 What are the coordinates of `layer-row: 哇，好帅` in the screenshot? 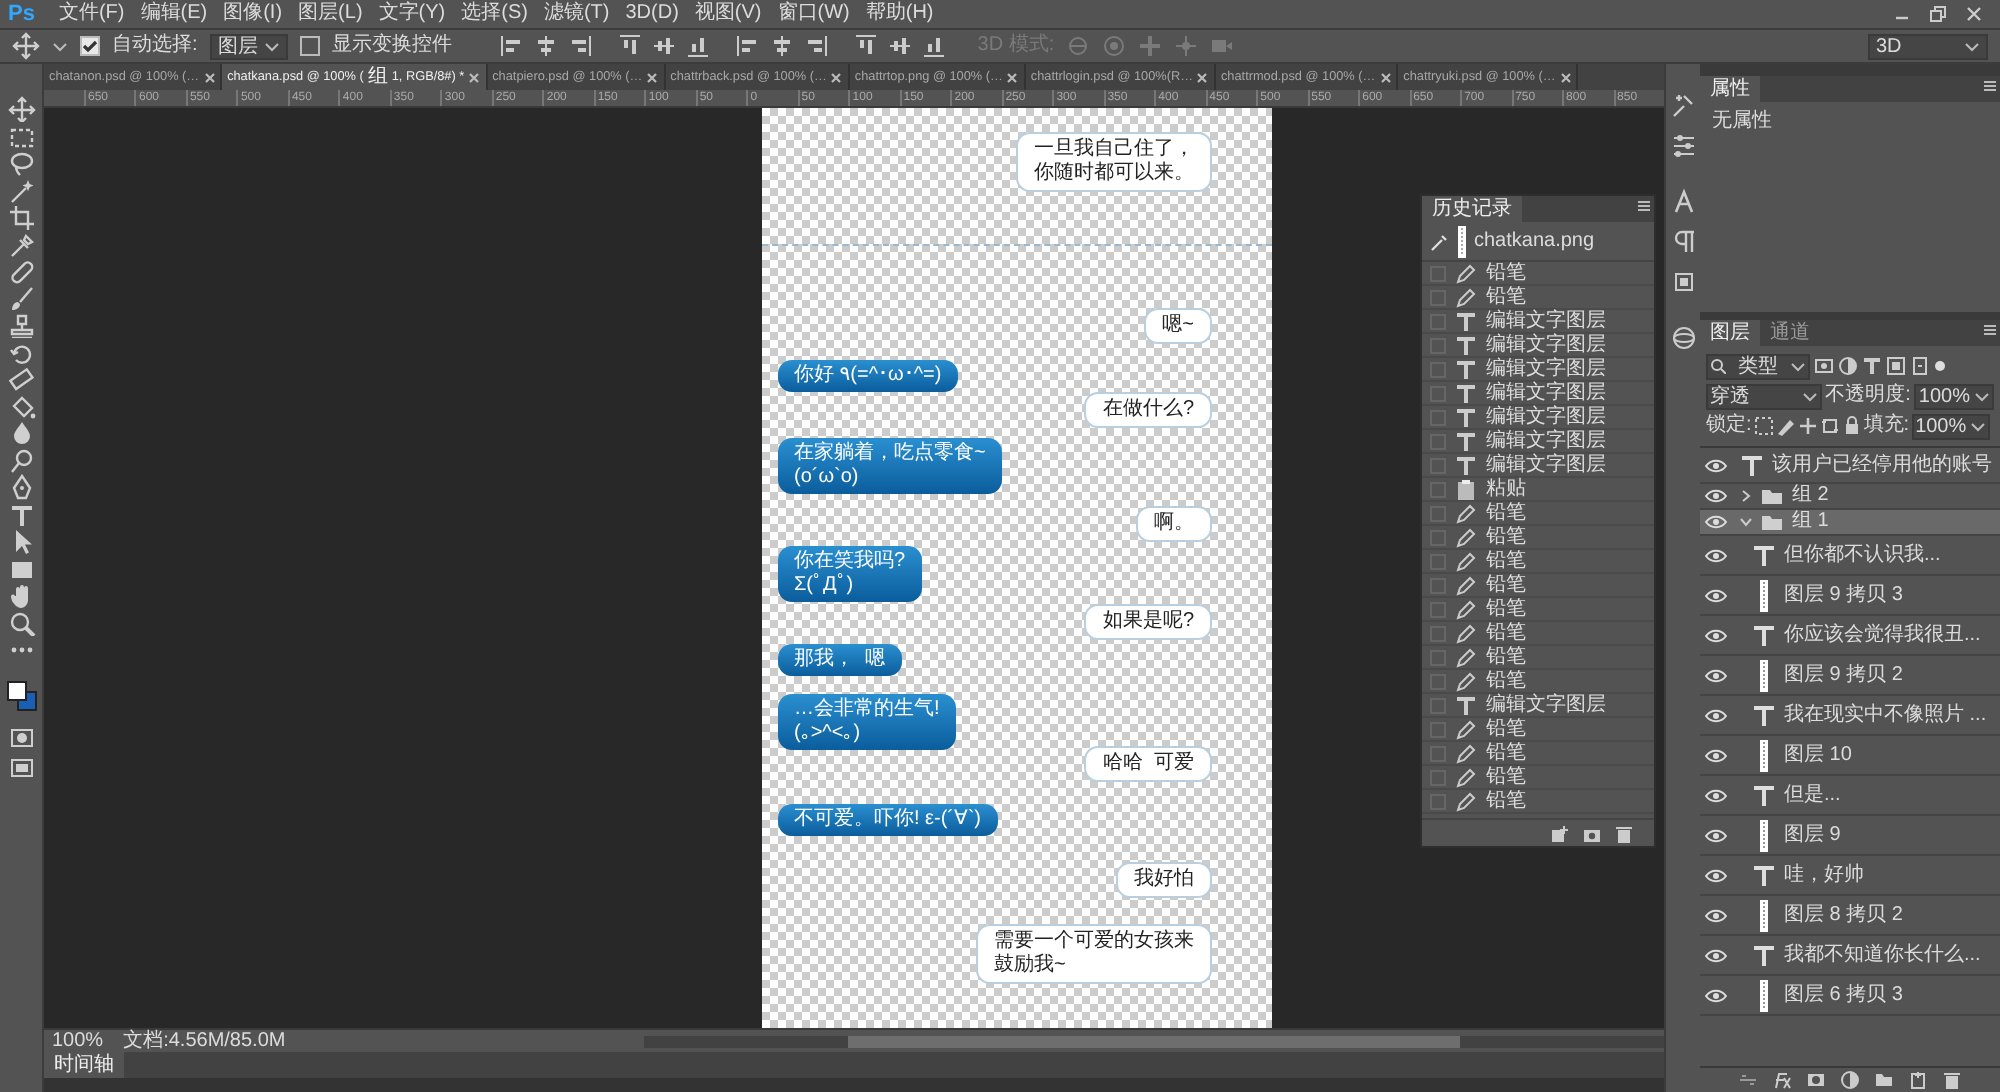 It's located at (1850, 876).